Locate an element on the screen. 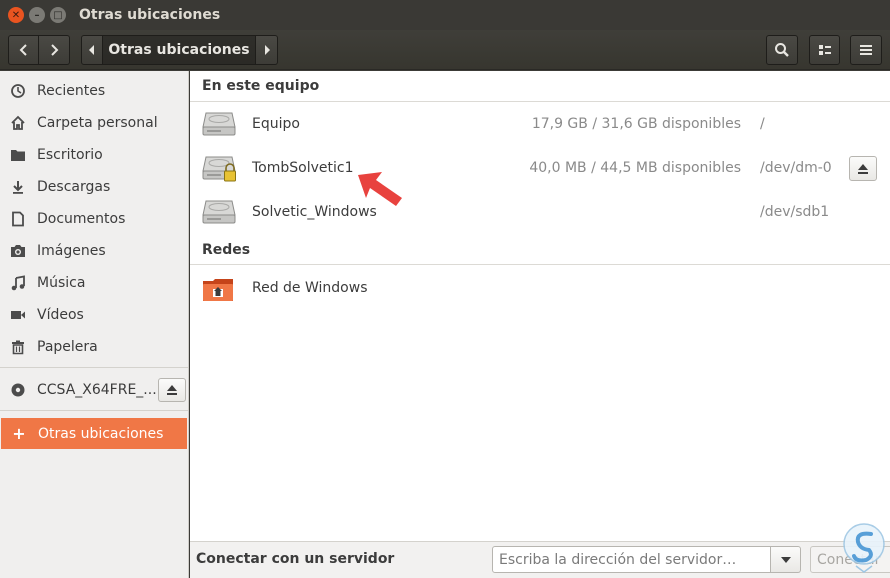 Image resolution: width=890 pixels, height=578 pixels. sidebar-item-label: Imágenes is located at coordinates (71, 251).